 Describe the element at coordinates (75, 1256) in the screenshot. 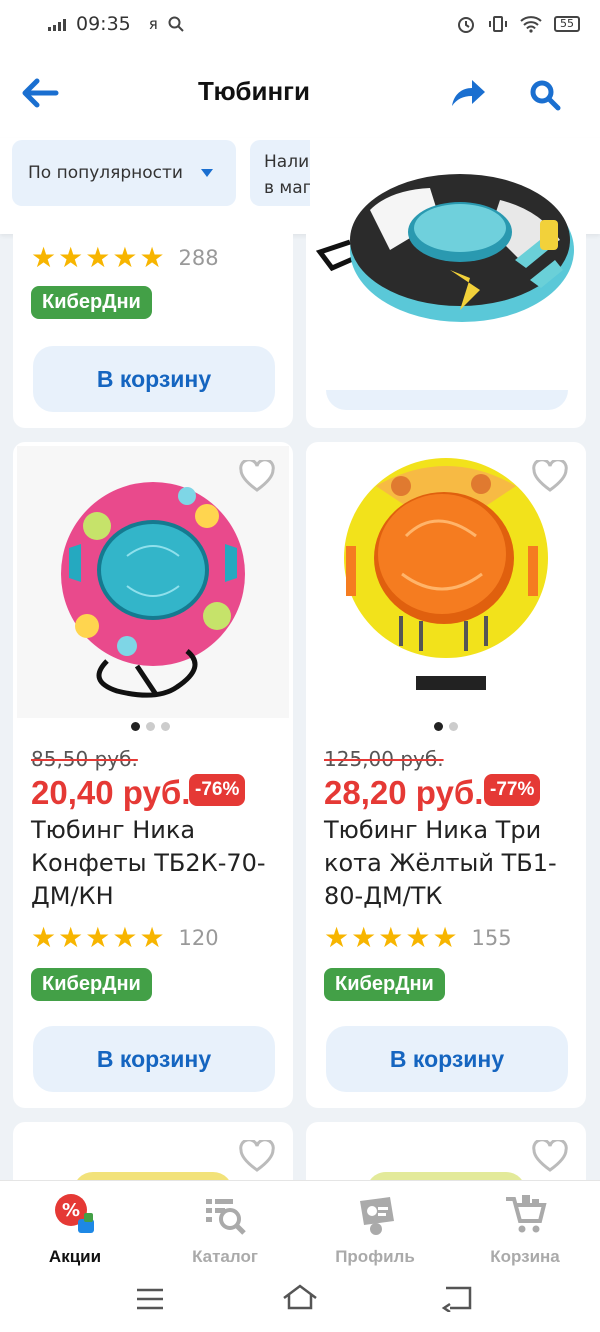

I see `nav-label: Акции` at that location.